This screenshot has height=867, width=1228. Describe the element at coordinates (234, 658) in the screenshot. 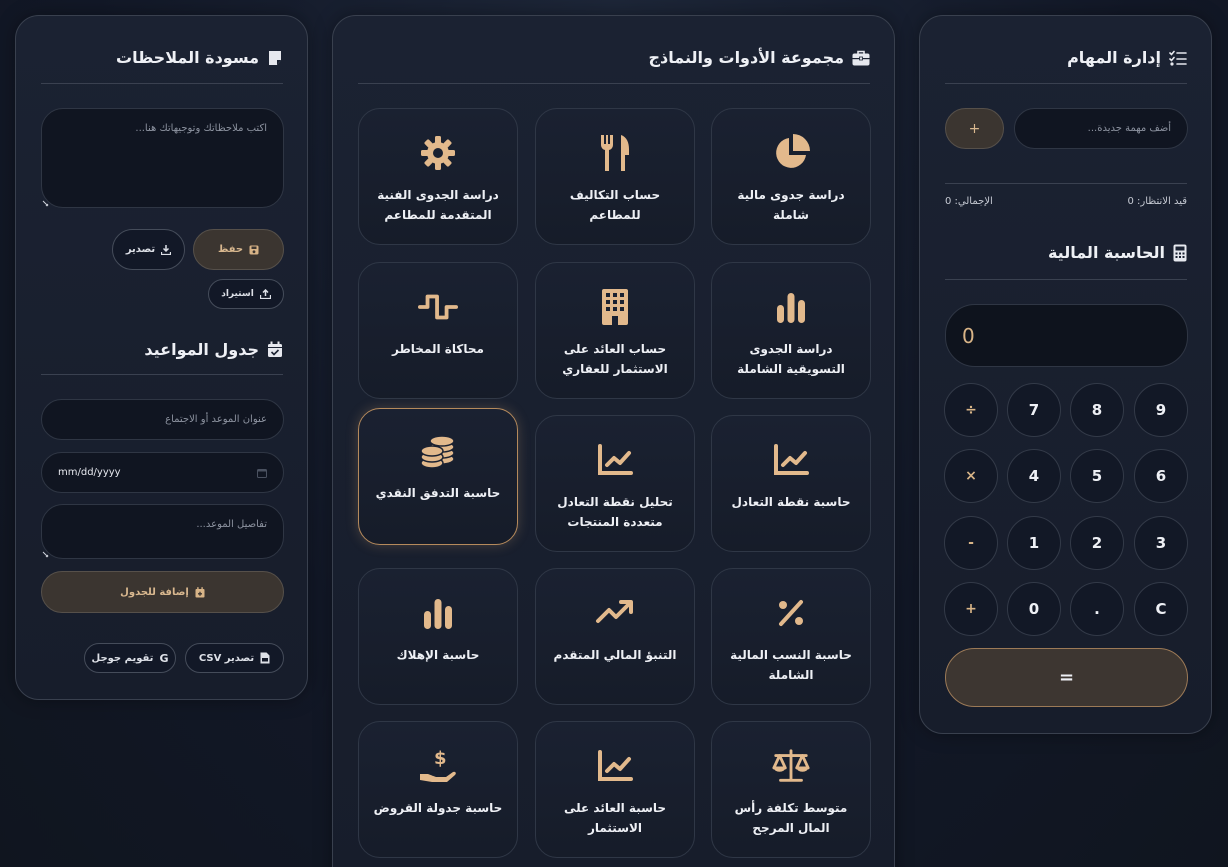

I see `export-csv-button: تصدير CSV` at that location.